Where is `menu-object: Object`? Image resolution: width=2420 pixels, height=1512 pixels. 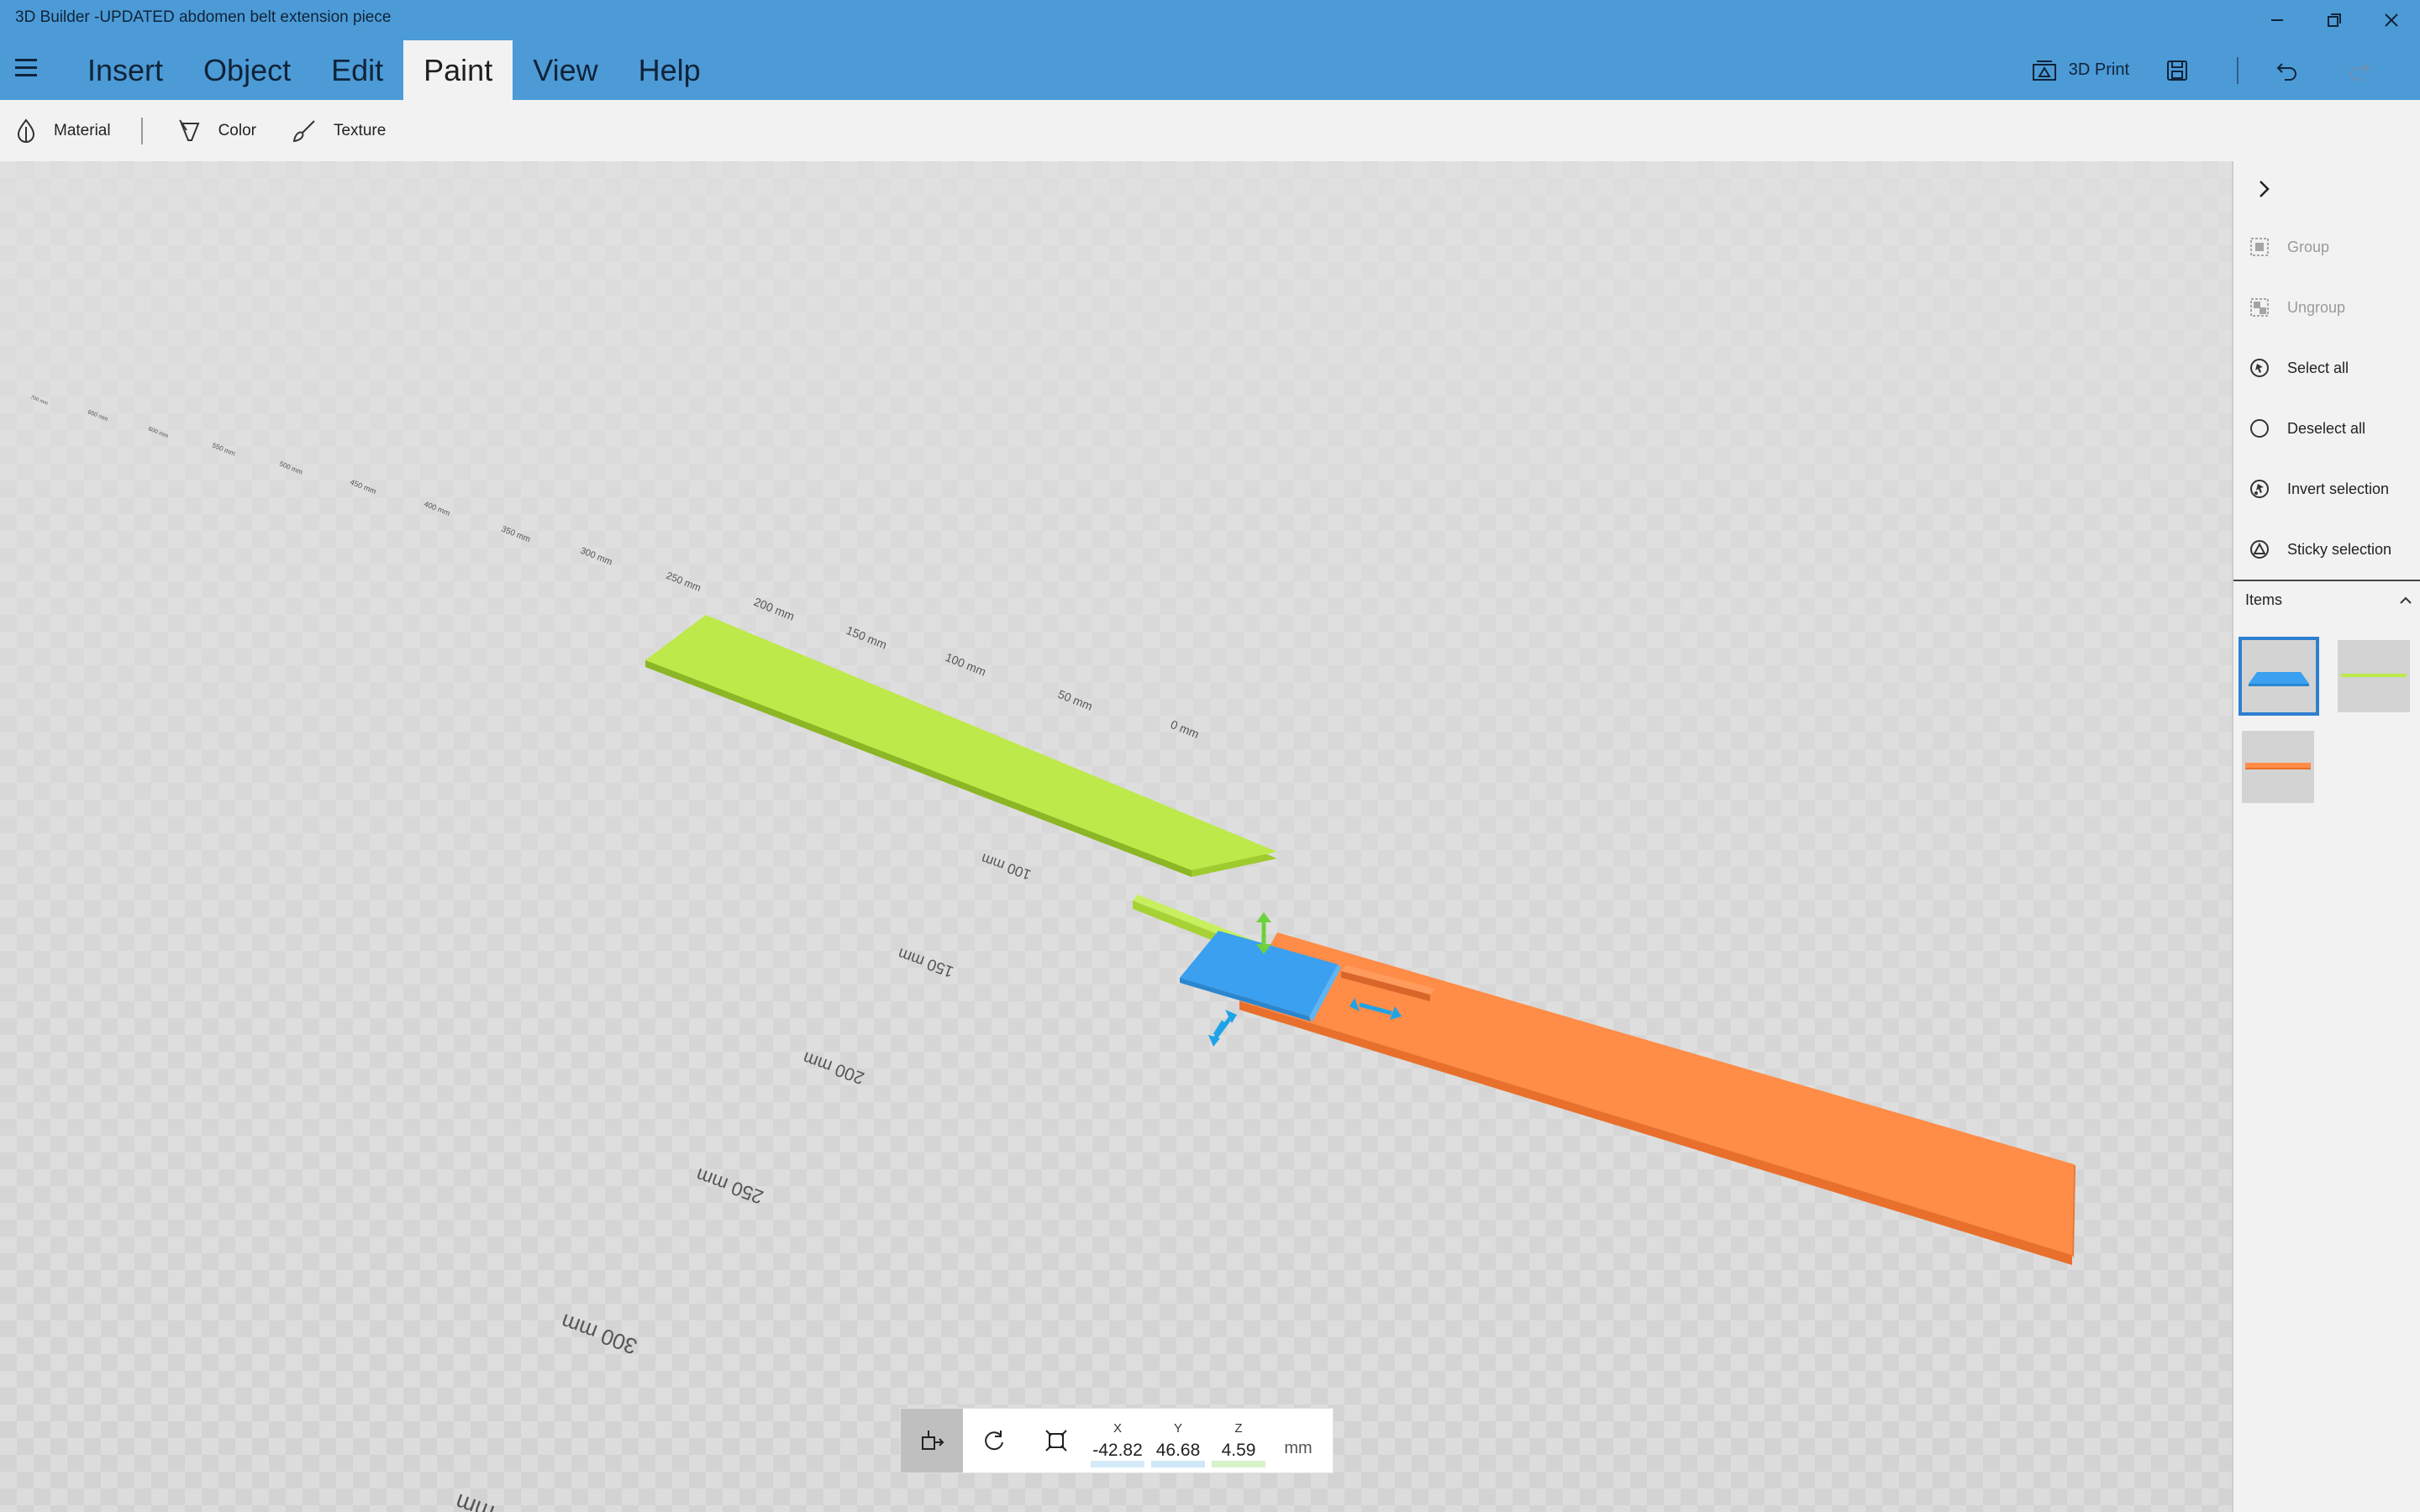
menu-object: Object is located at coordinates (247, 70).